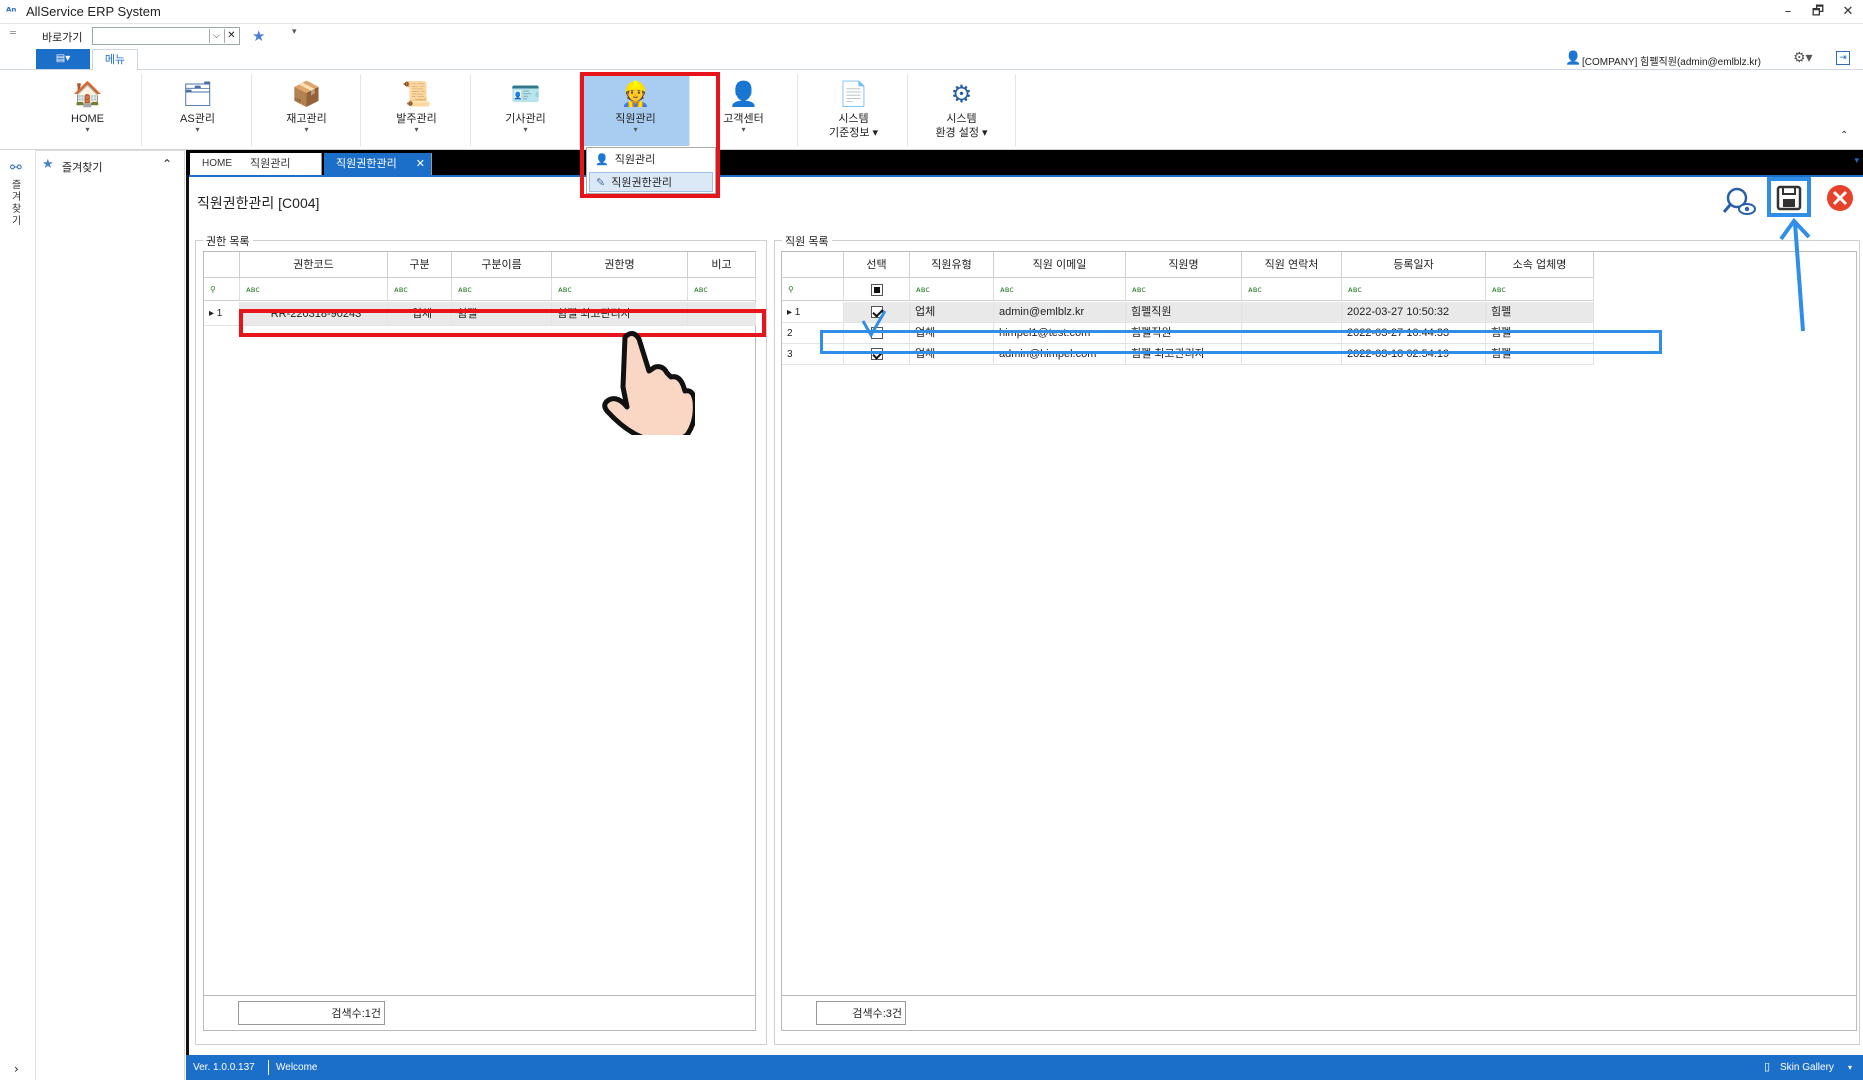  Describe the element at coordinates (294, 32) in the screenshot. I see `customize-arrow-icon: ▾` at that location.